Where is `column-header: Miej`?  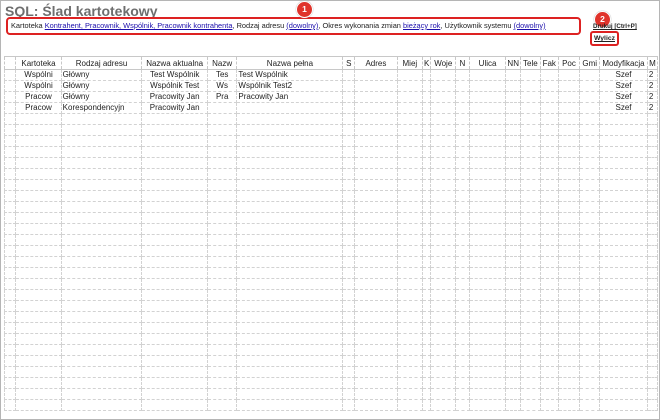 column-header: Miej is located at coordinates (410, 63).